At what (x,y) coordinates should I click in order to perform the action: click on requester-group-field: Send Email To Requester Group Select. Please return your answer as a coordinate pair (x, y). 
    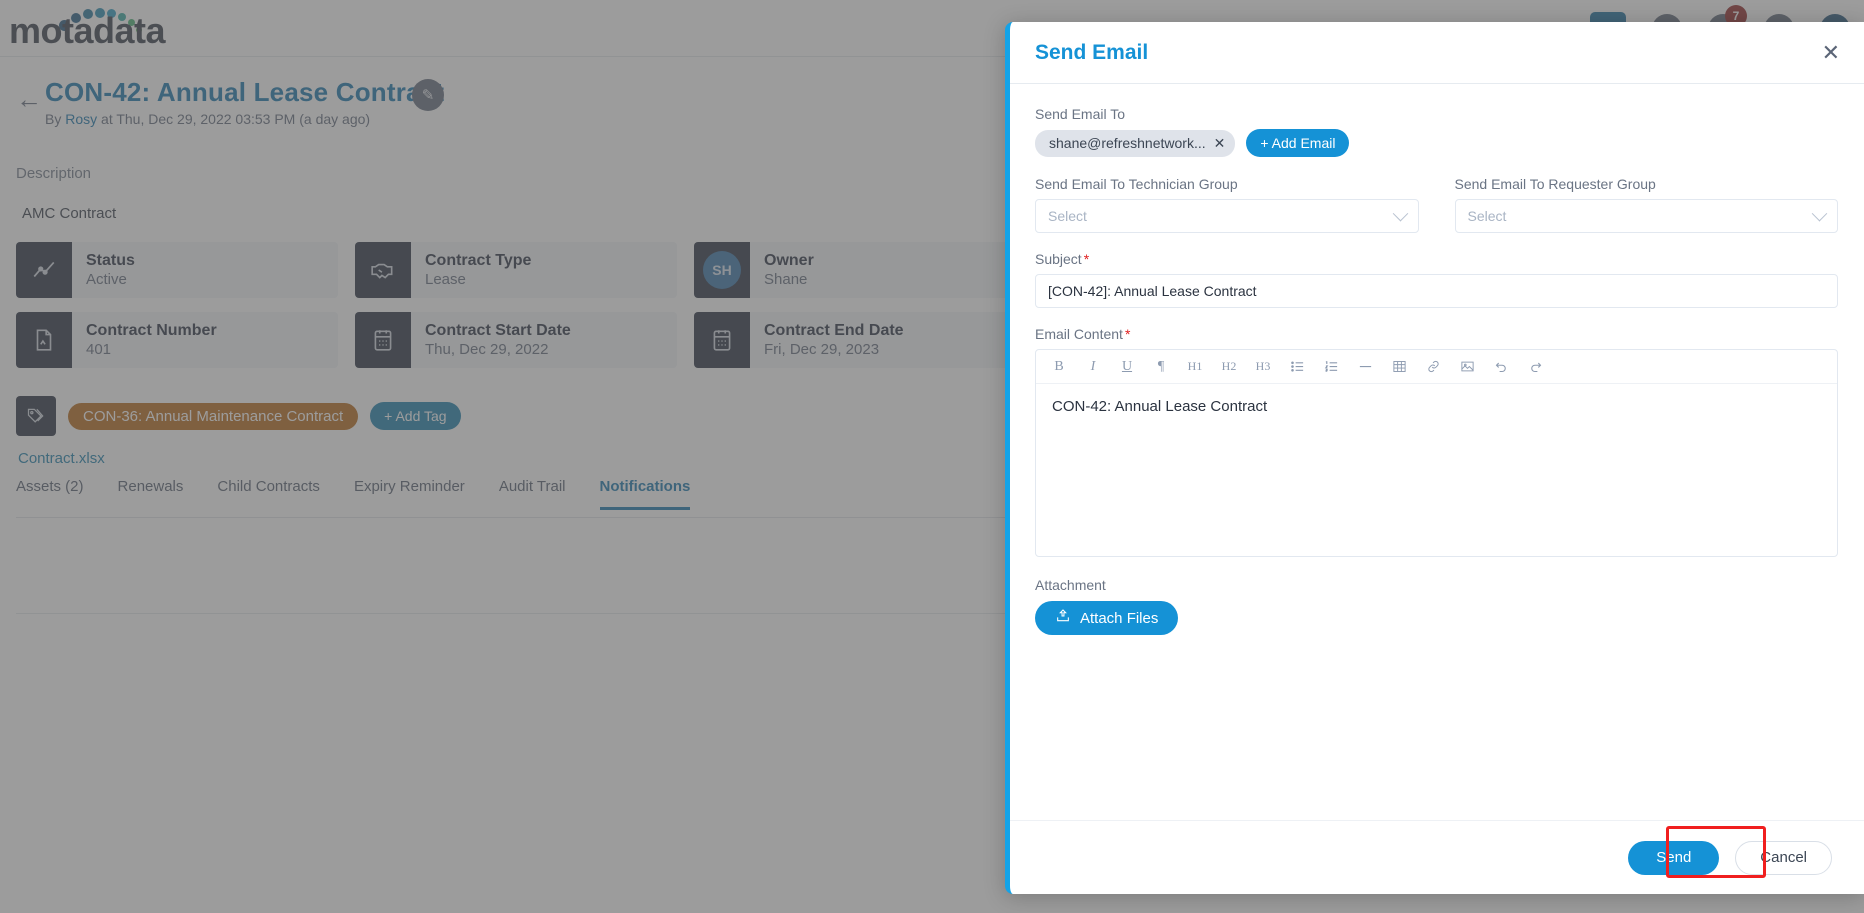
    Looking at the image, I should click on (1646, 204).